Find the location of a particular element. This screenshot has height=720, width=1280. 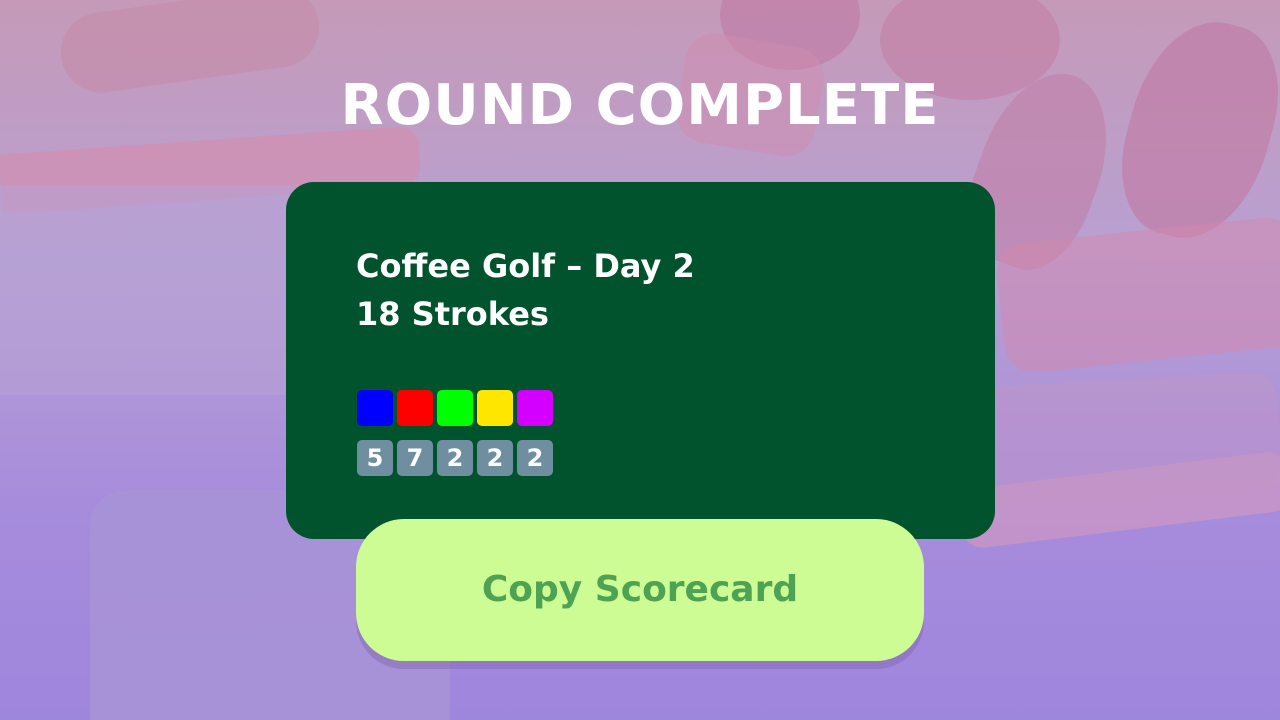

hole-score-row: 5 7 2 2 2 is located at coordinates (455, 458).